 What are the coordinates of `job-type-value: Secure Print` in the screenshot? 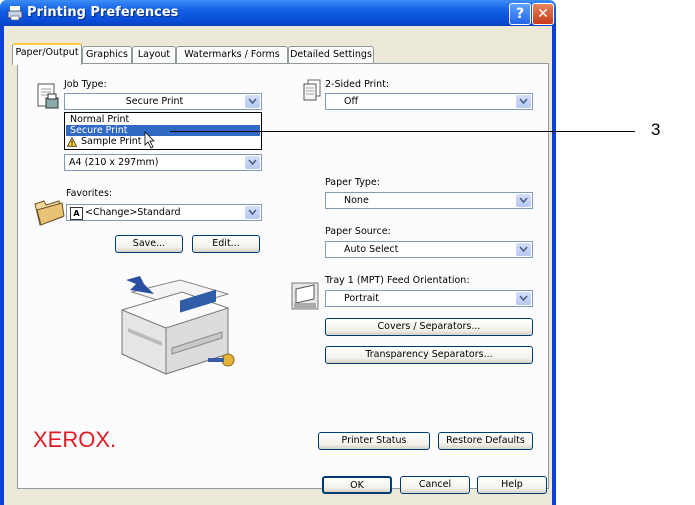 It's located at (154, 101).